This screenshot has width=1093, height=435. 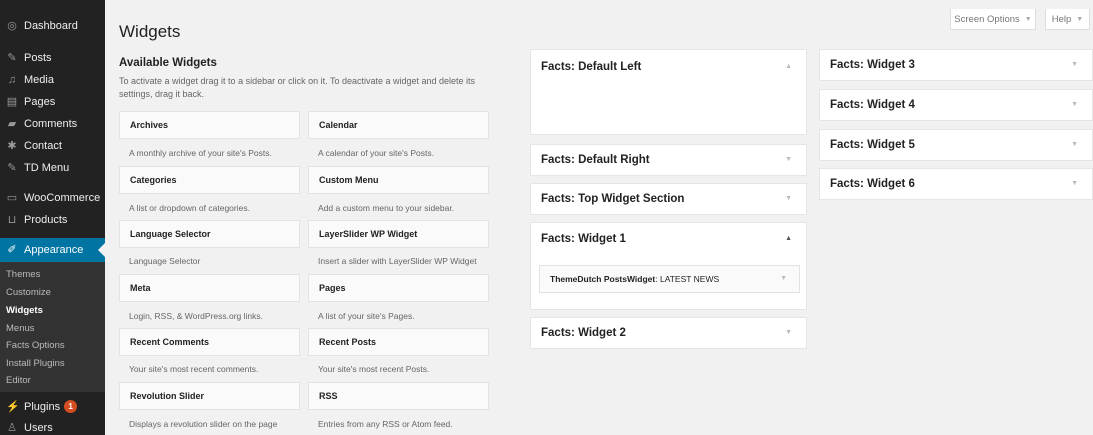 I want to click on sidebar-item-label: Contact, so click(x=43, y=146).